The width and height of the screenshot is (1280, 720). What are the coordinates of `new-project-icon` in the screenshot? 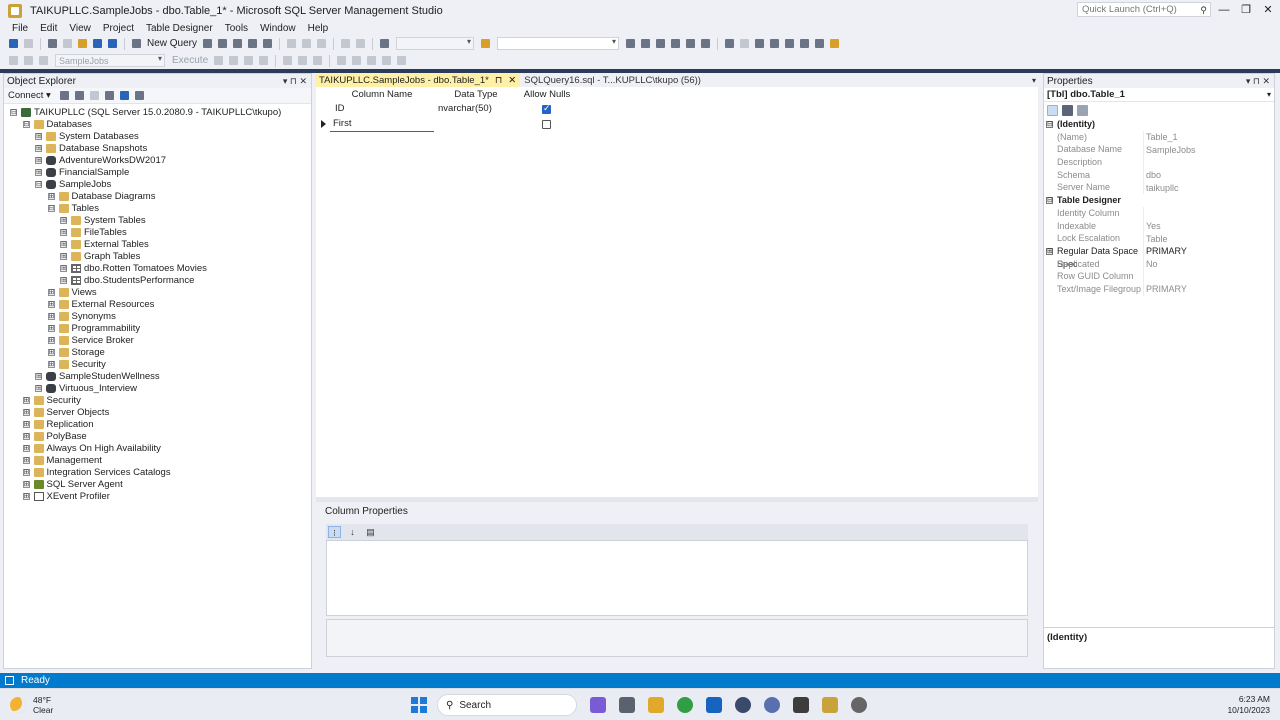 It's located at (52, 43).